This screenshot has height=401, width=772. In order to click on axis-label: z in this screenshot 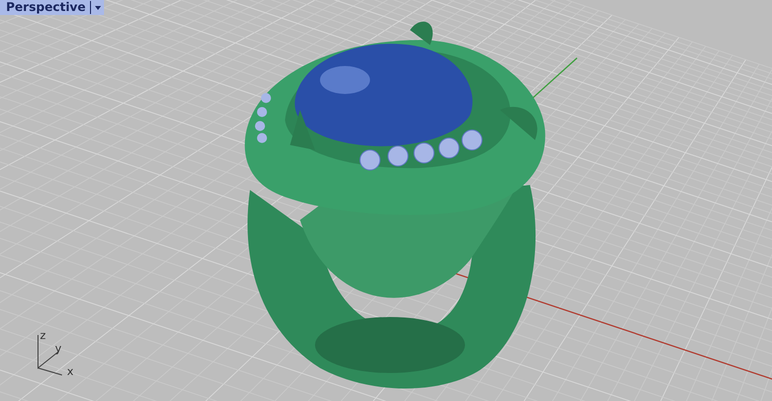, I will do `click(43, 336)`.